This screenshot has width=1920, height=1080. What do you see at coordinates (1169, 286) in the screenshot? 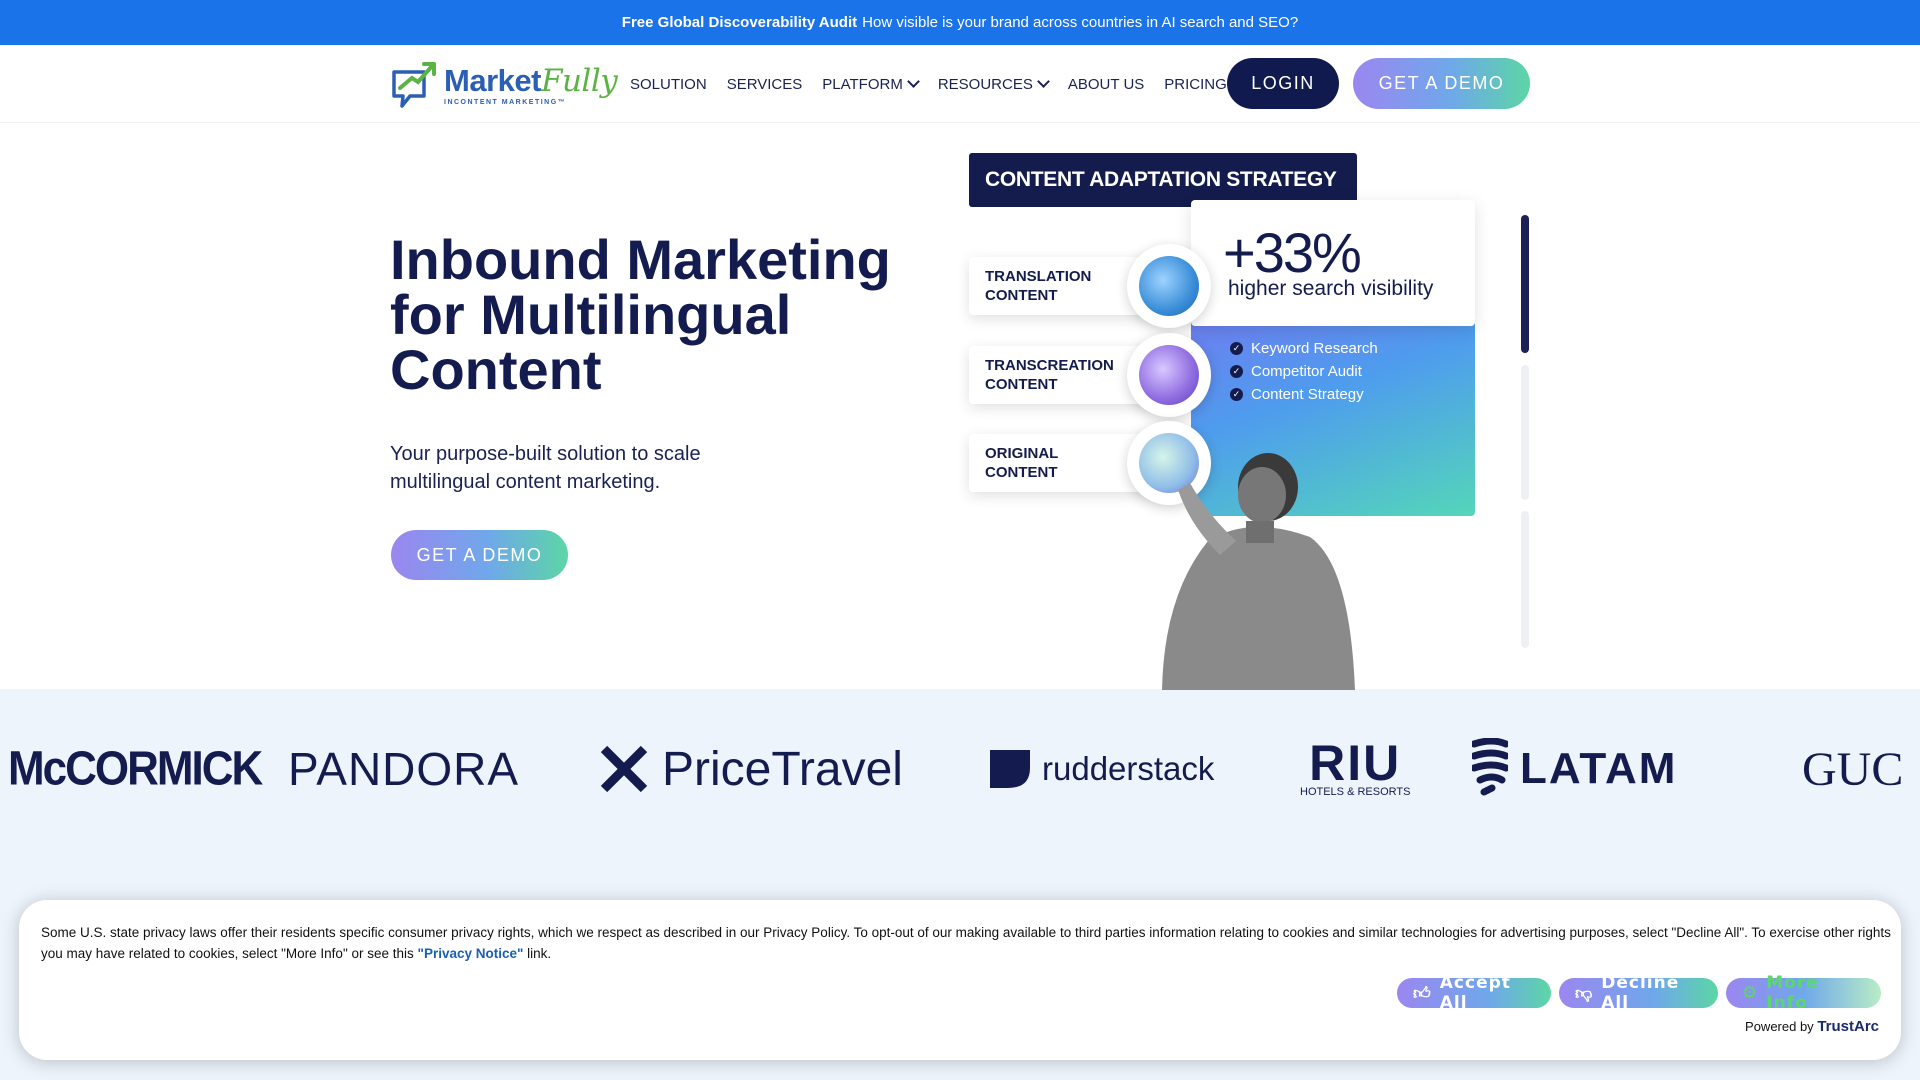
I see `globe-icon` at bounding box center [1169, 286].